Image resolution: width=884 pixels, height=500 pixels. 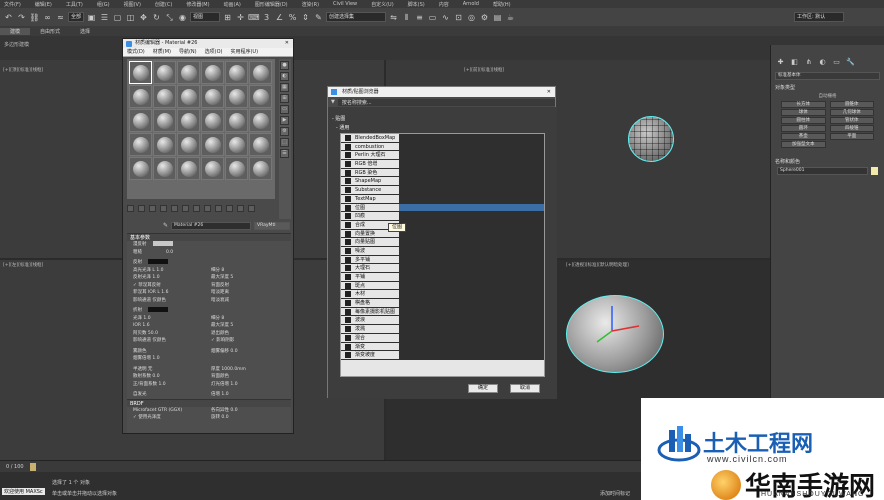 I want to click on parameter-row: 光泽 1.0 细分 8, so click(x=209, y=319).